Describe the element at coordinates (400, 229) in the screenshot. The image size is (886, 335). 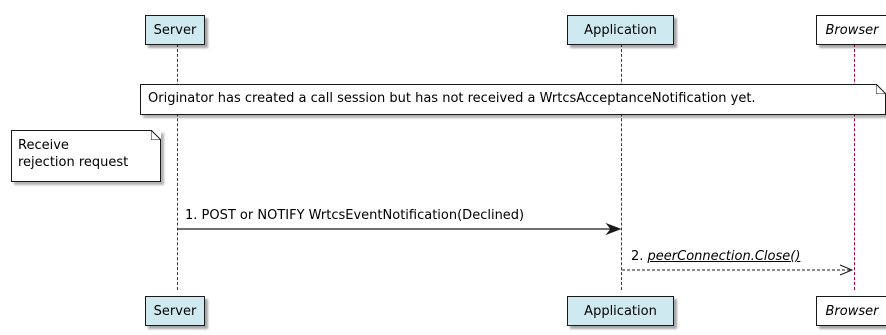
I see `message-1-arrow` at that location.